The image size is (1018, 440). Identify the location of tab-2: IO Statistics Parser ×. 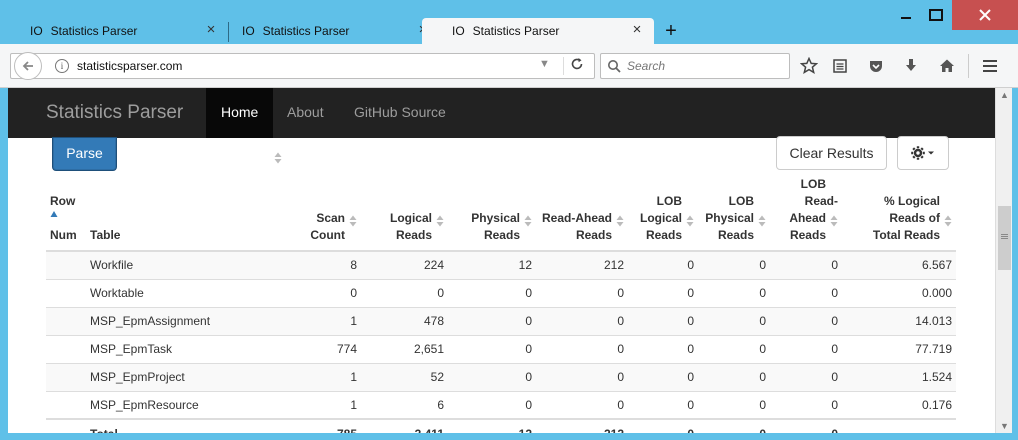
(326, 31).